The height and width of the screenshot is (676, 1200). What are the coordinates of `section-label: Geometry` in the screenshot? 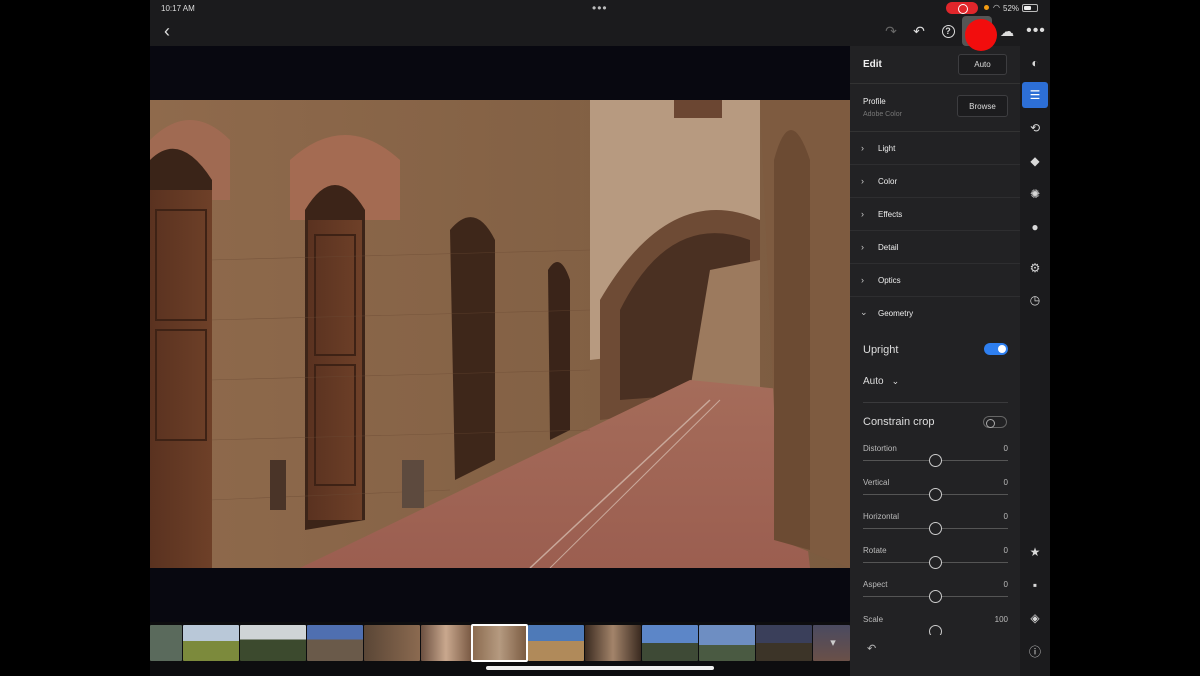 It's located at (896, 313).